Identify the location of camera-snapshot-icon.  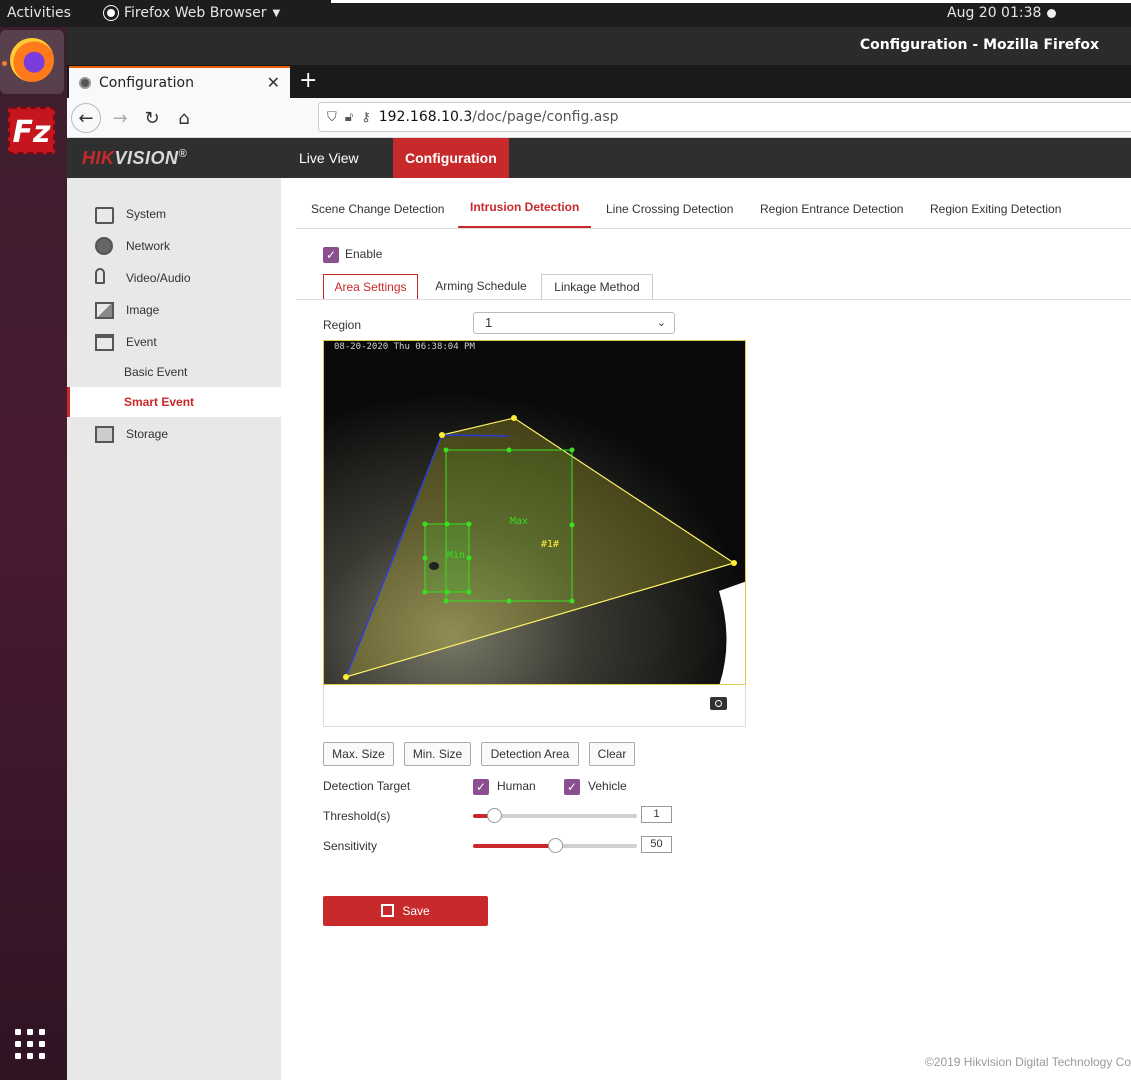
(718, 703).